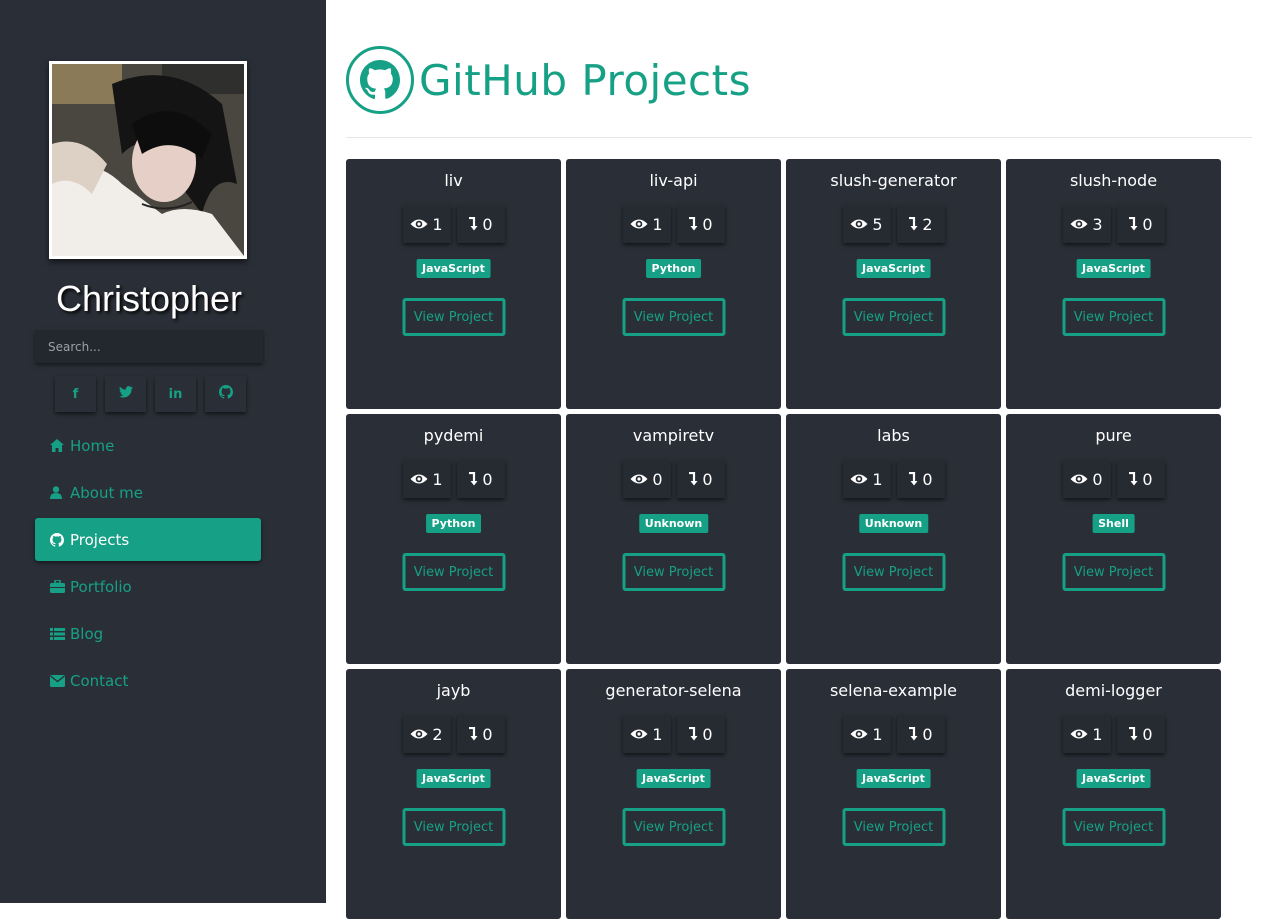  What do you see at coordinates (453, 180) in the screenshot?
I see `project-name: liv` at bounding box center [453, 180].